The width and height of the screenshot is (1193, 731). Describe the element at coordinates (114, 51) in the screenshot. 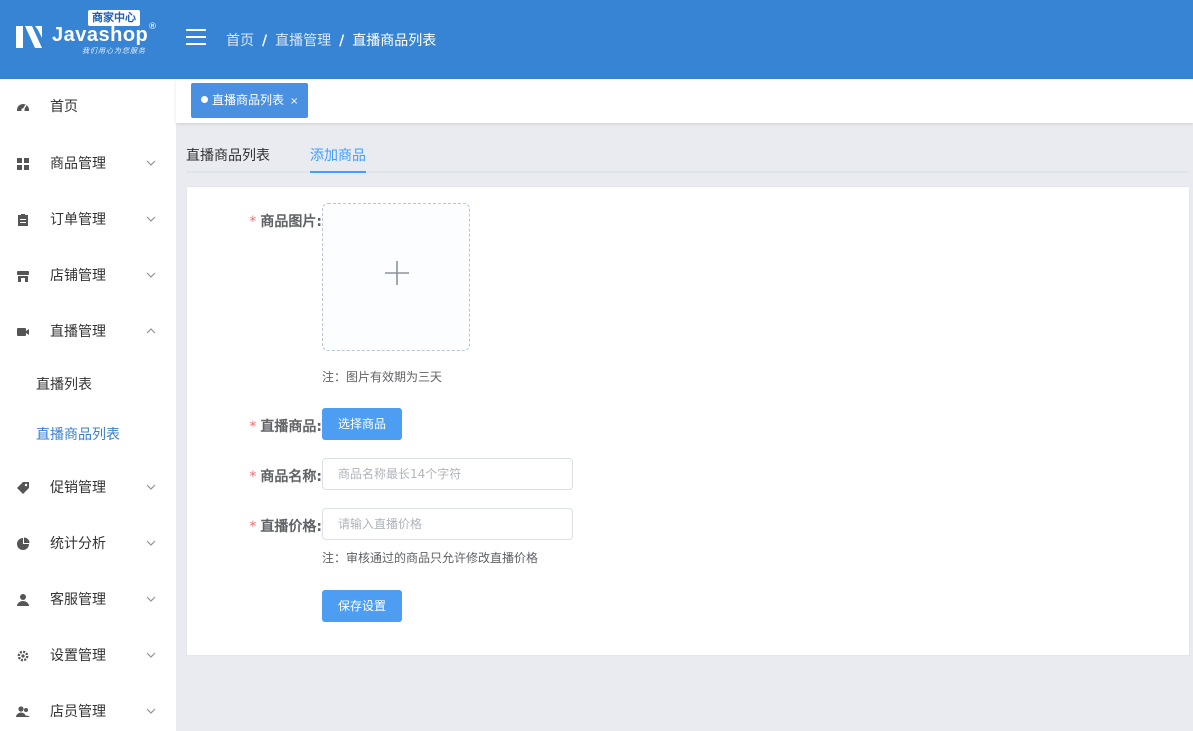

I see `logo-slogan: 我们用心为您服务` at that location.